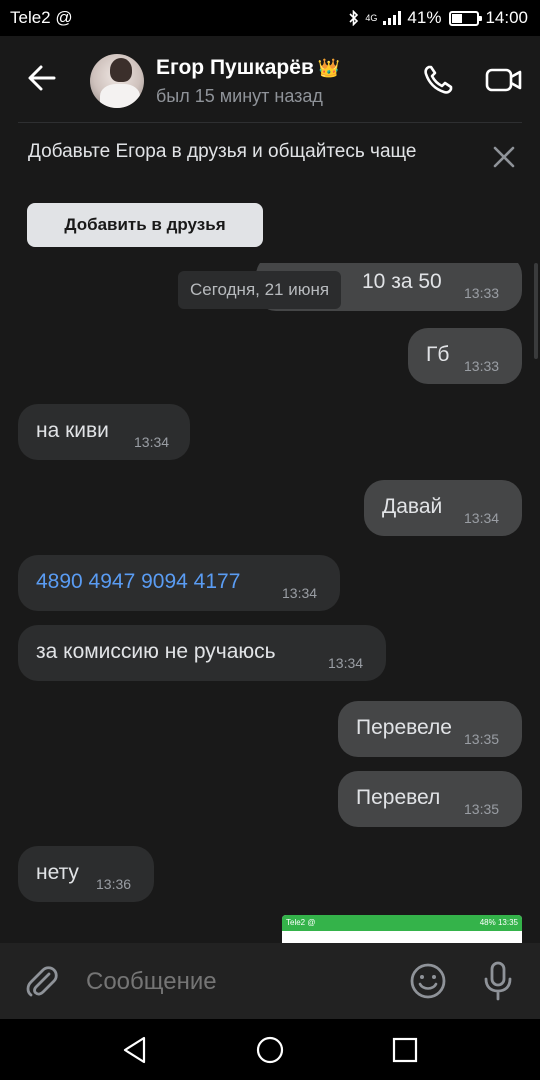 The width and height of the screenshot is (540, 1080). I want to click on message-bubble: нету 13:36, so click(86, 874).